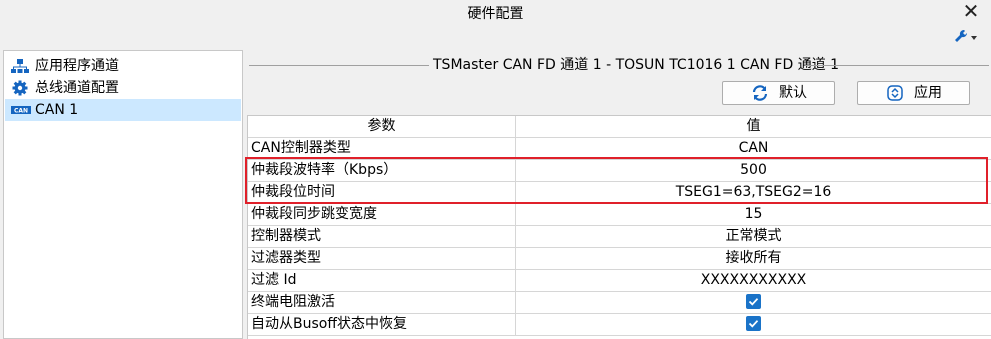  I want to click on svg-text: CAN, so click(21, 111).